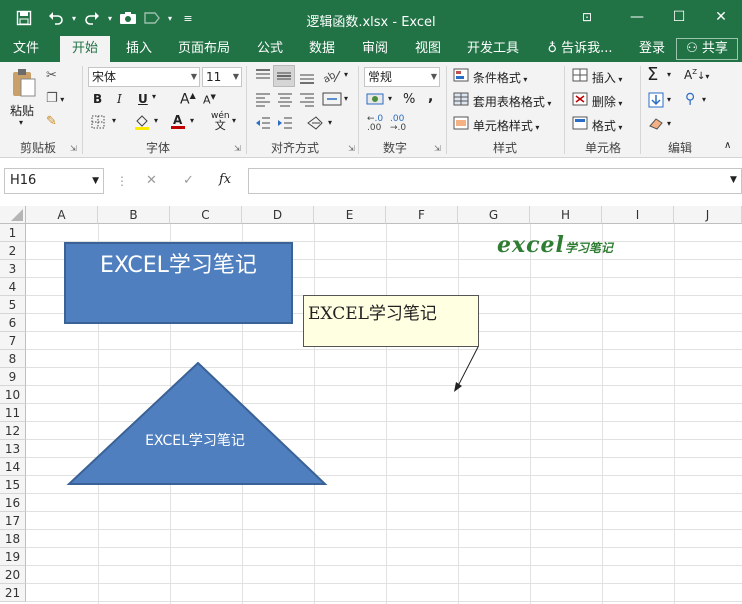  Describe the element at coordinates (204, 49) in the screenshot. I see `tab-page-layout: 页面布局` at that location.